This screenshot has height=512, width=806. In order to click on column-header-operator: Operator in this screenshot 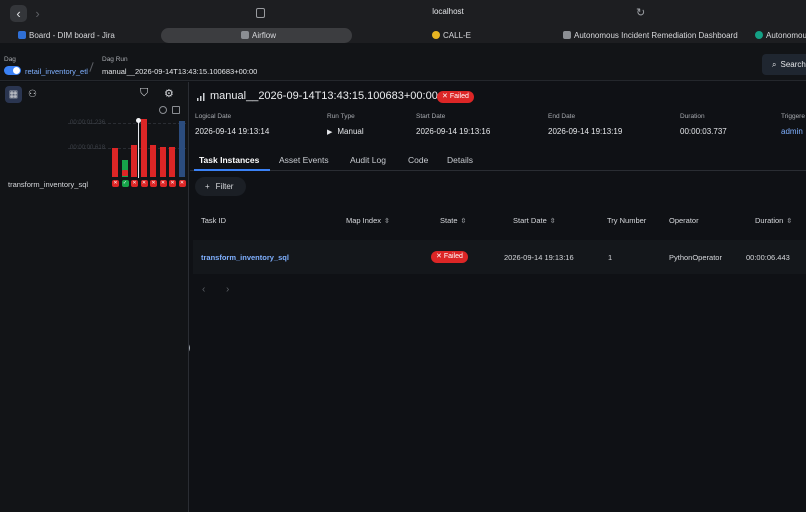, I will do `click(684, 220)`.